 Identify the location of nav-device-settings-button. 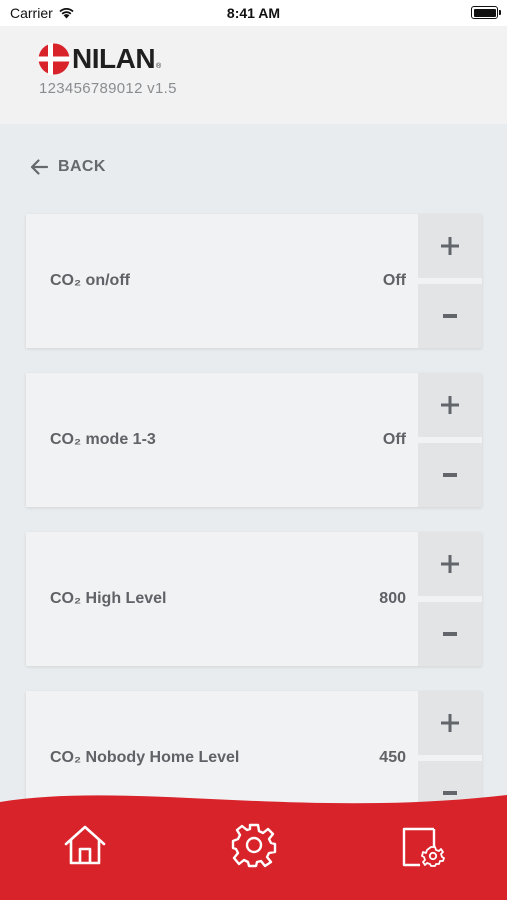
(423, 847).